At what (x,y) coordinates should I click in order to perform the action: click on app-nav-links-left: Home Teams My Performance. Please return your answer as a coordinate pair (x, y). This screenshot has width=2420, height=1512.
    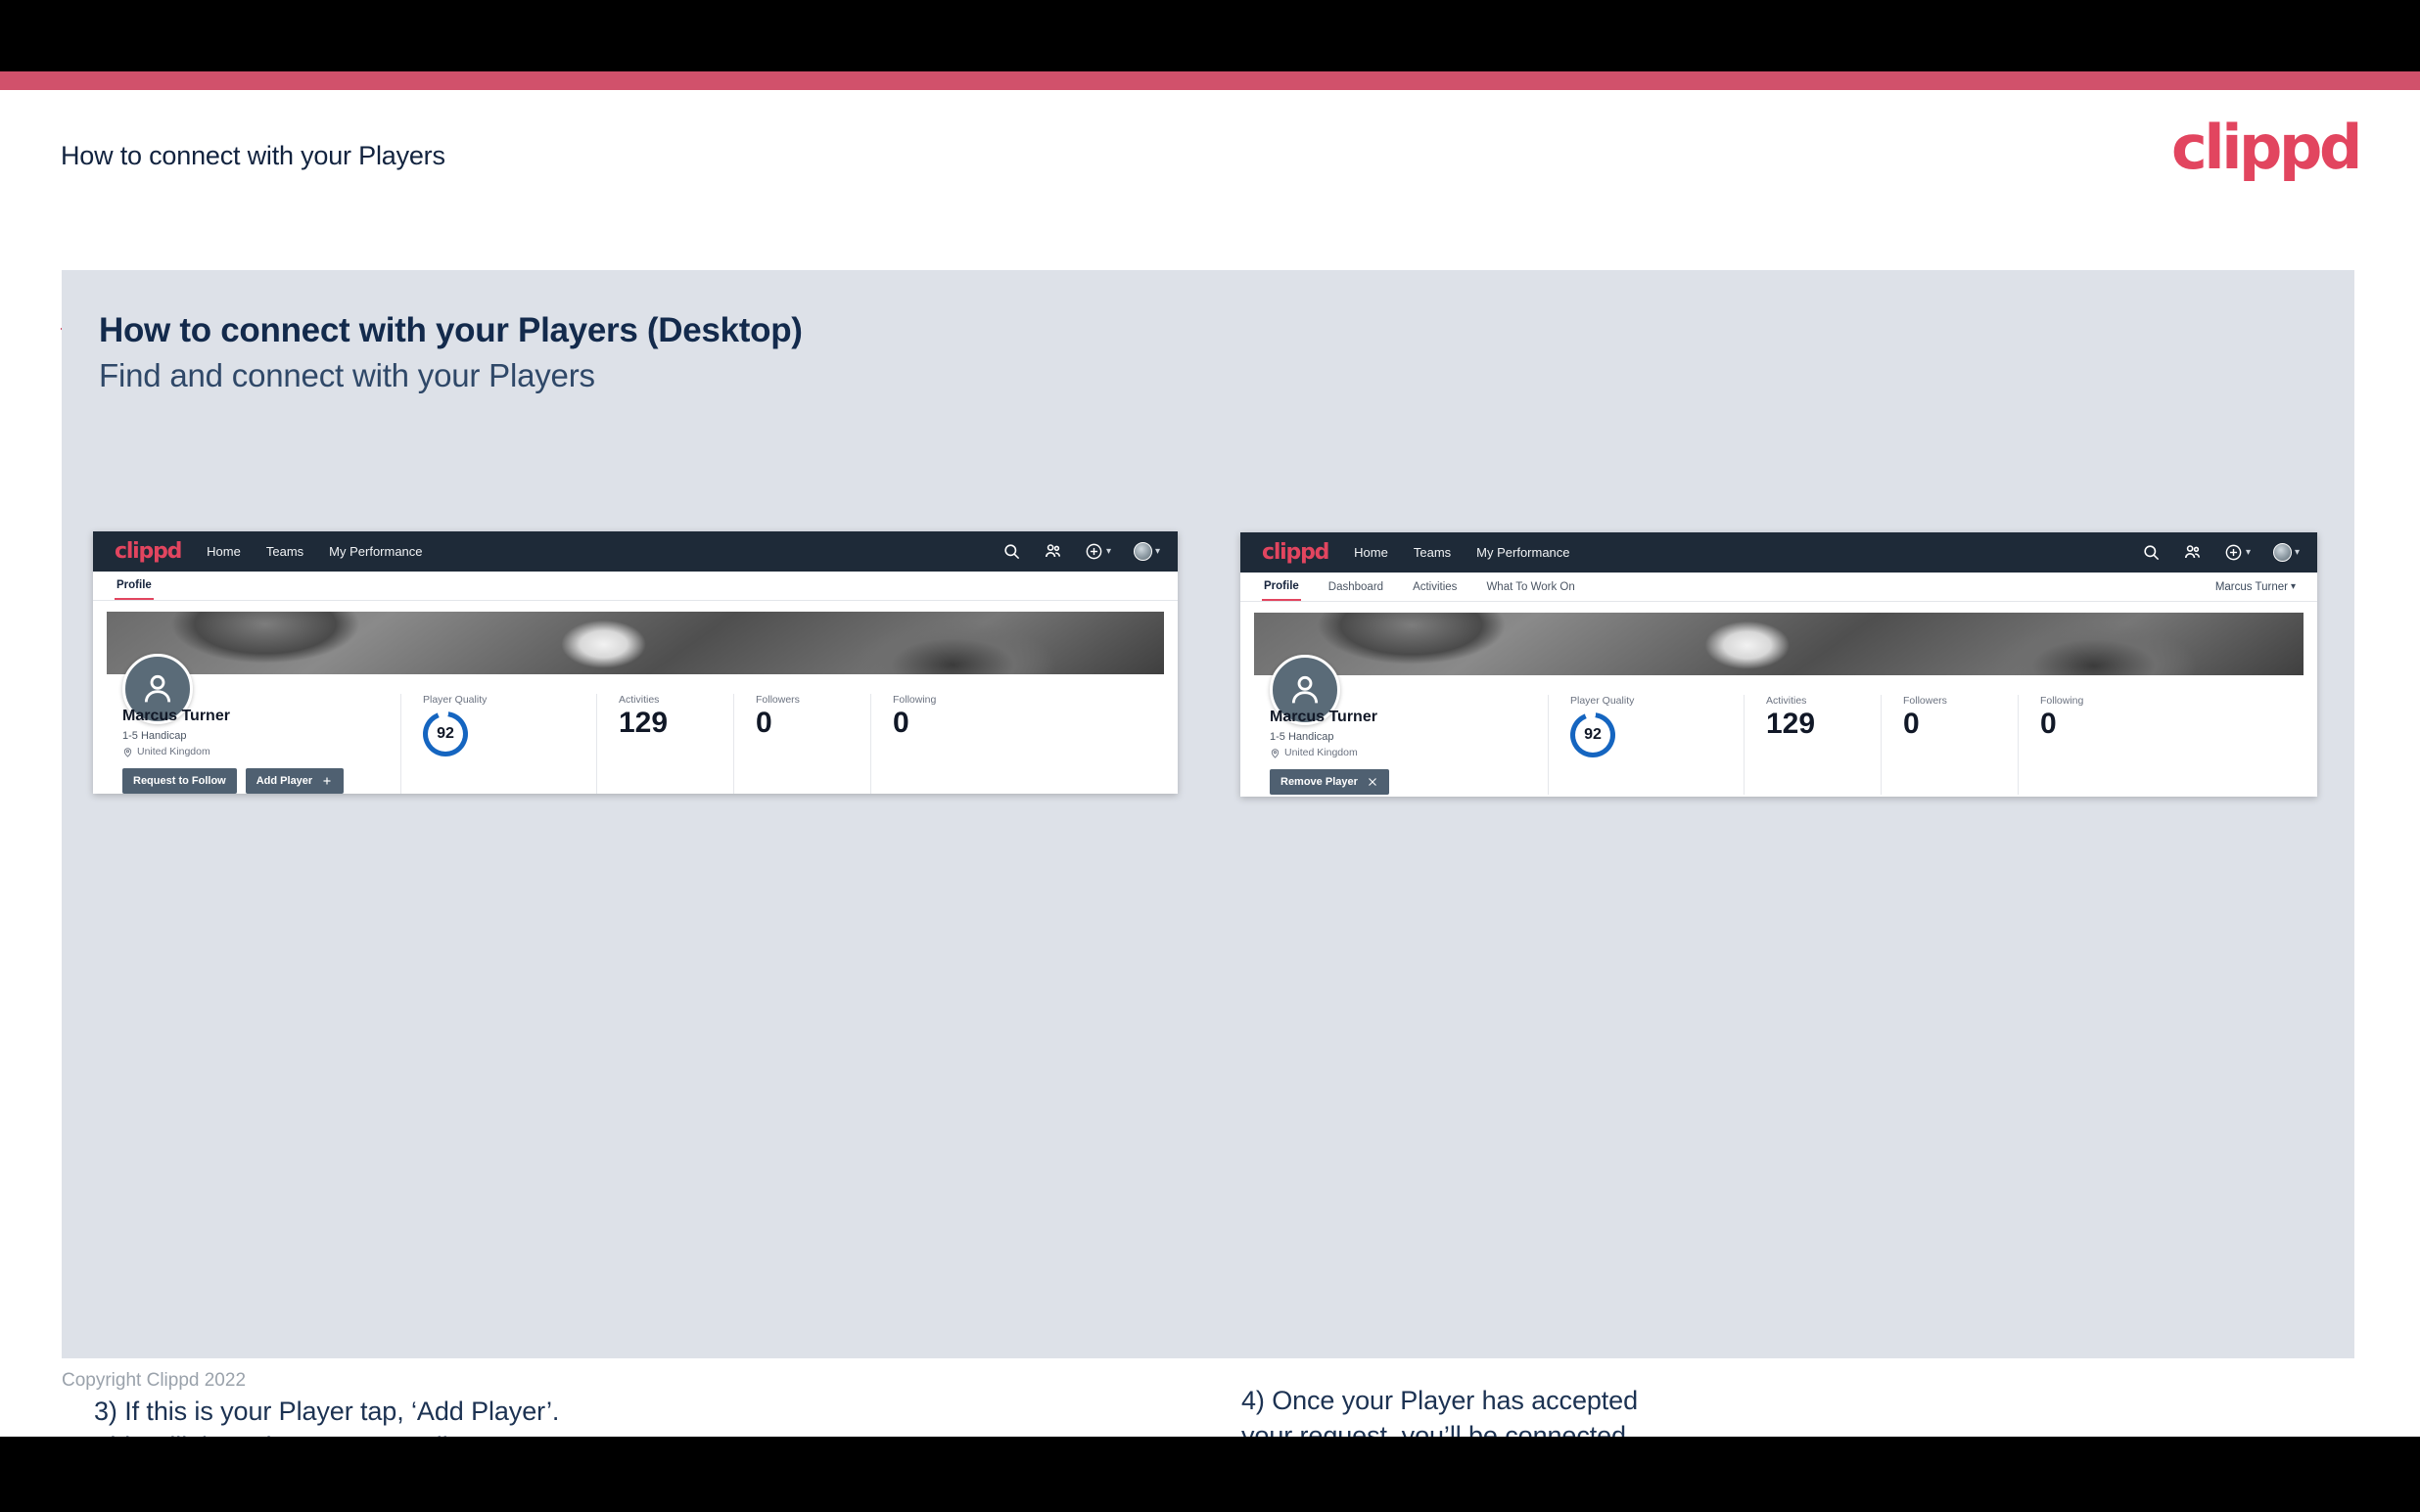
    Looking at the image, I should click on (314, 551).